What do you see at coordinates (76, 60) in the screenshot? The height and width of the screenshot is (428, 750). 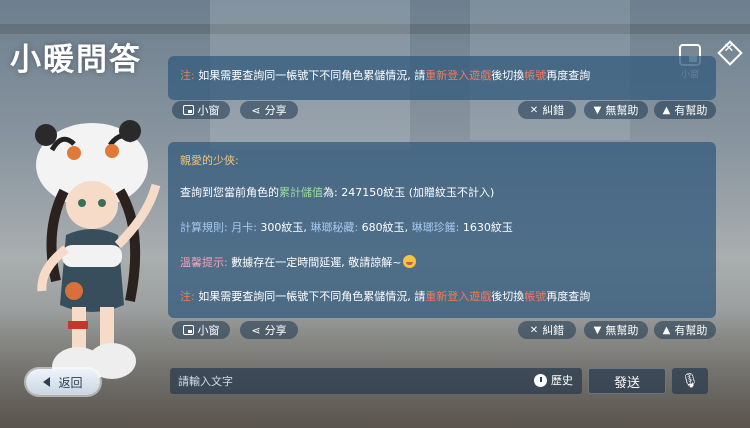 I see `page-title: 小暖問答` at bounding box center [76, 60].